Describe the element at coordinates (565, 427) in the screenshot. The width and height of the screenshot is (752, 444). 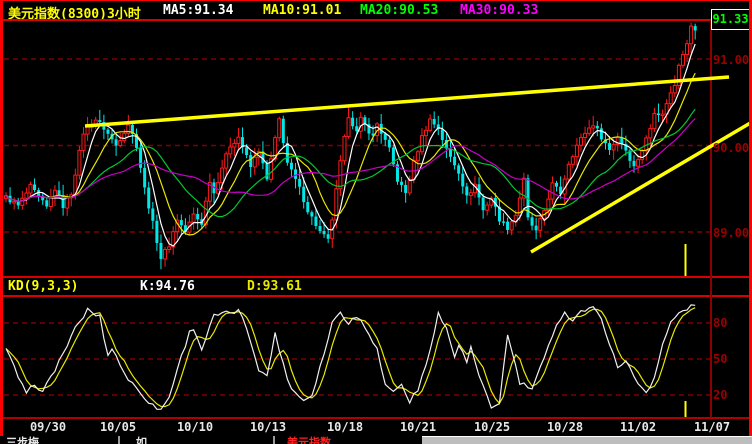
I see `date-label: 10/28` at that location.